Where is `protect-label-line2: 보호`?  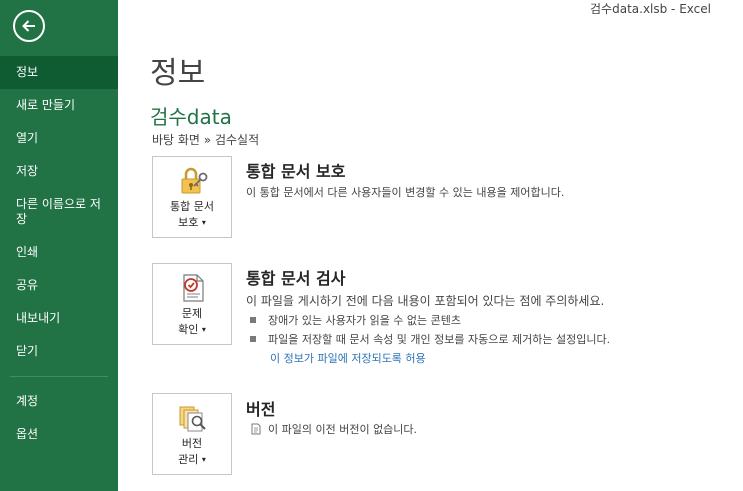
protect-label-line2: 보호 is located at coordinates (188, 222).